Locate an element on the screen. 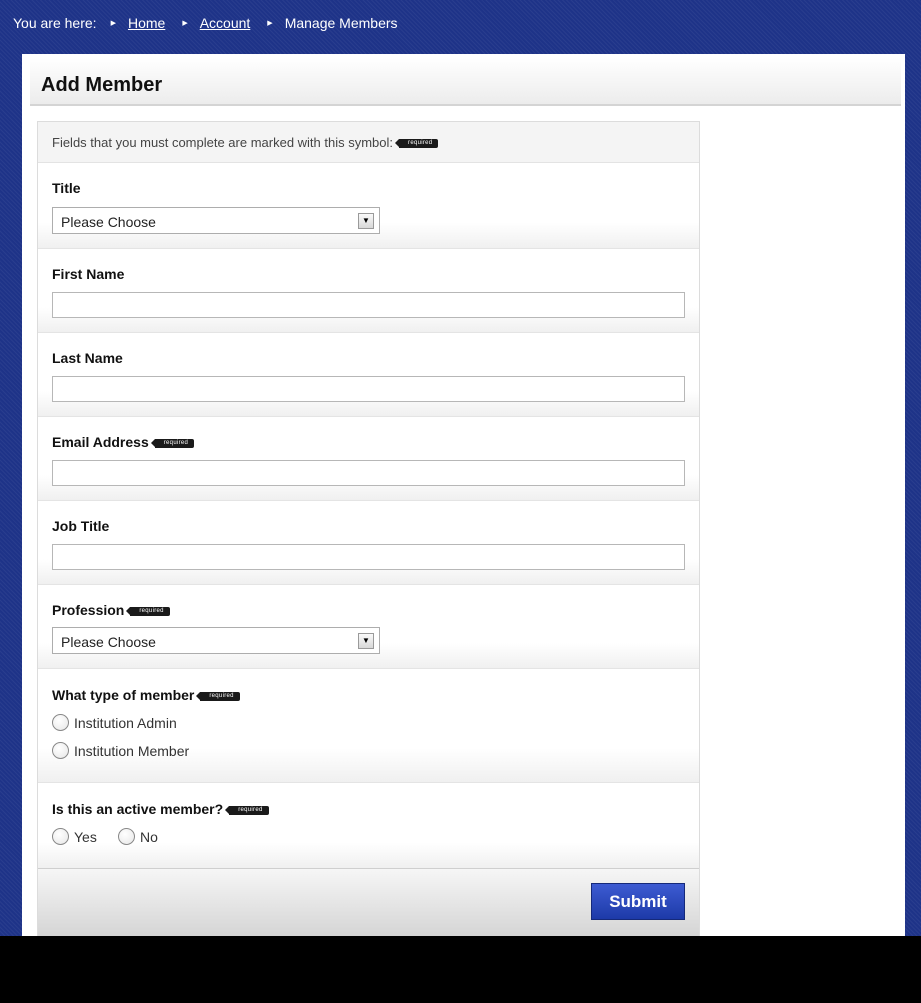 The height and width of the screenshot is (1003, 921). radio-label: No is located at coordinates (149, 836).